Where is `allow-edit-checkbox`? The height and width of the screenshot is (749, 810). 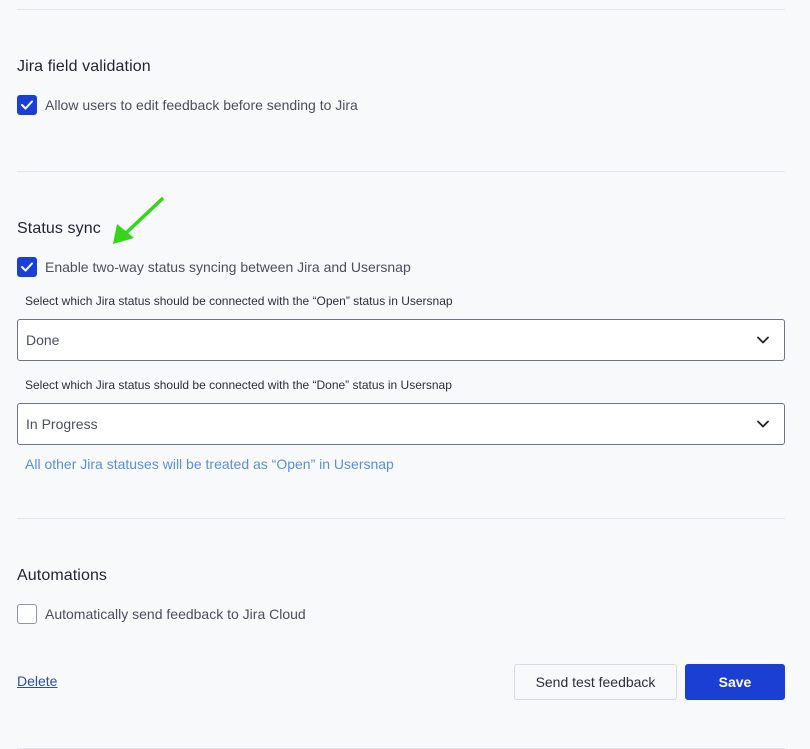
allow-edit-checkbox is located at coordinates (27, 105).